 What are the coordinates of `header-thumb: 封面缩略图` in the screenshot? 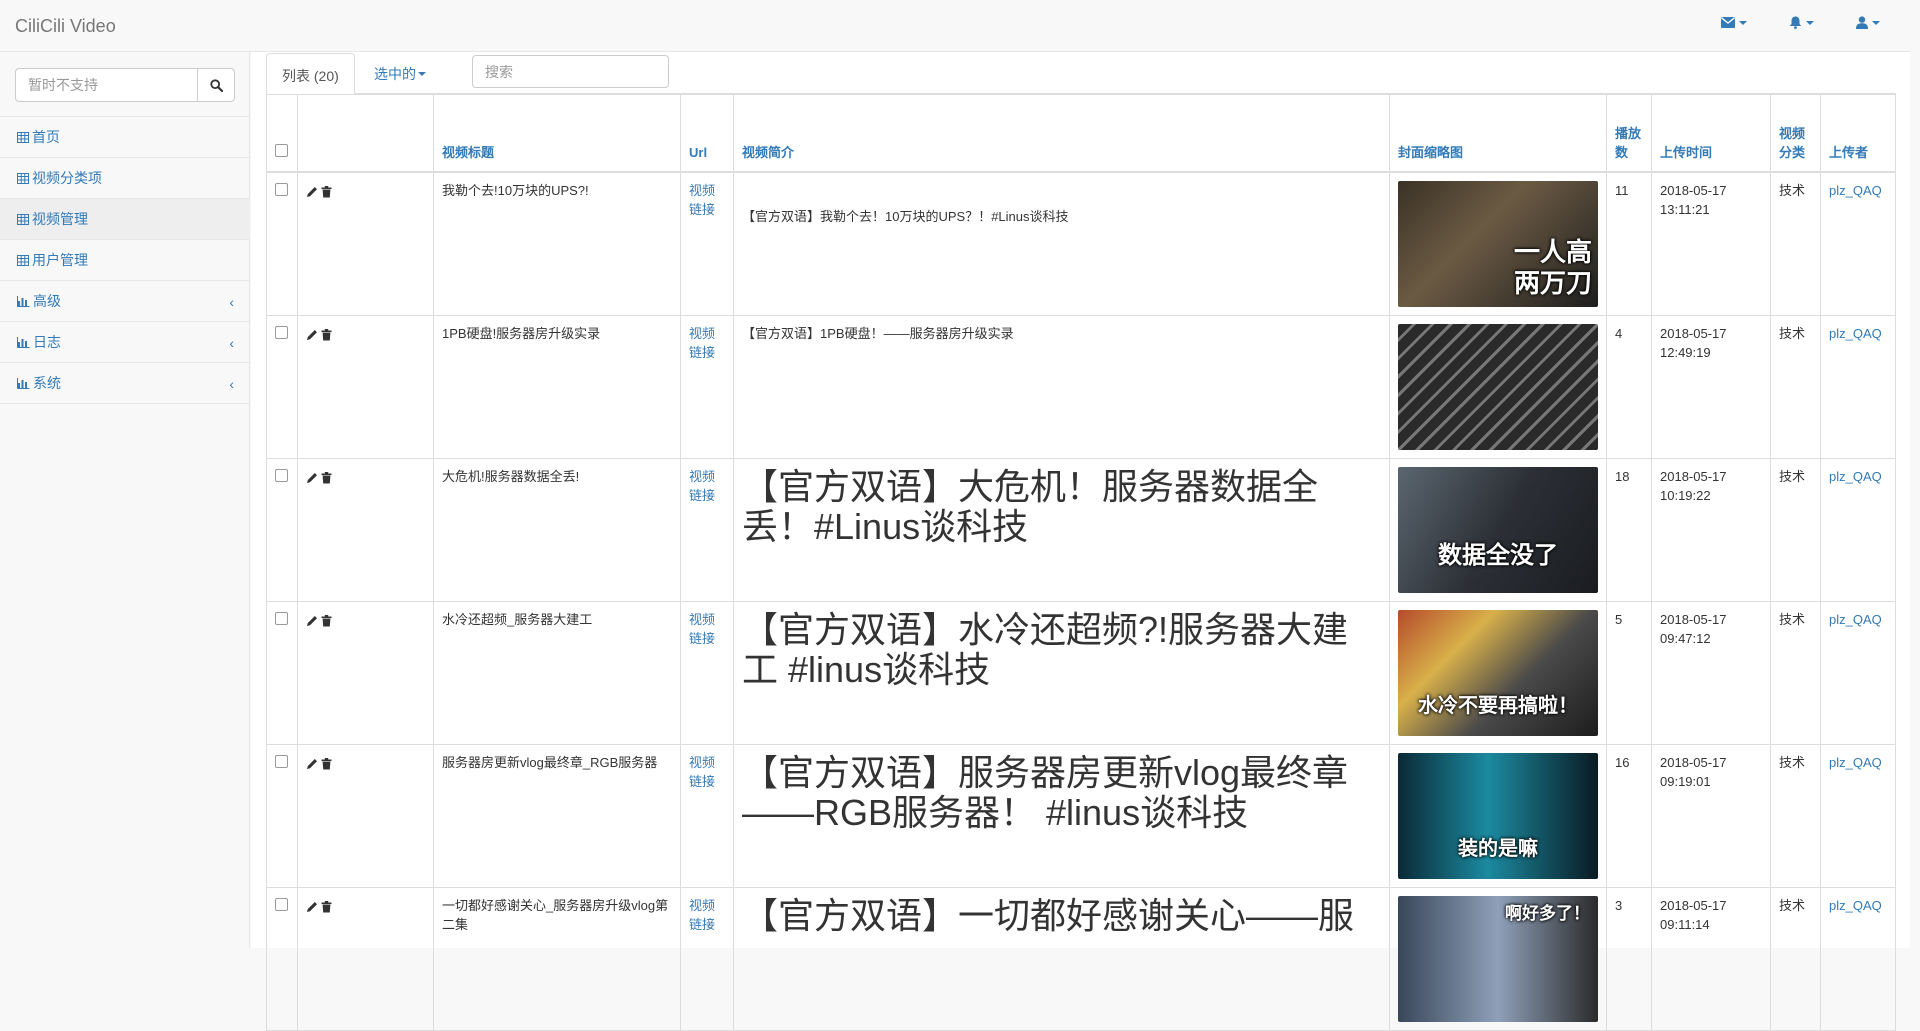 It's located at (1498, 133).